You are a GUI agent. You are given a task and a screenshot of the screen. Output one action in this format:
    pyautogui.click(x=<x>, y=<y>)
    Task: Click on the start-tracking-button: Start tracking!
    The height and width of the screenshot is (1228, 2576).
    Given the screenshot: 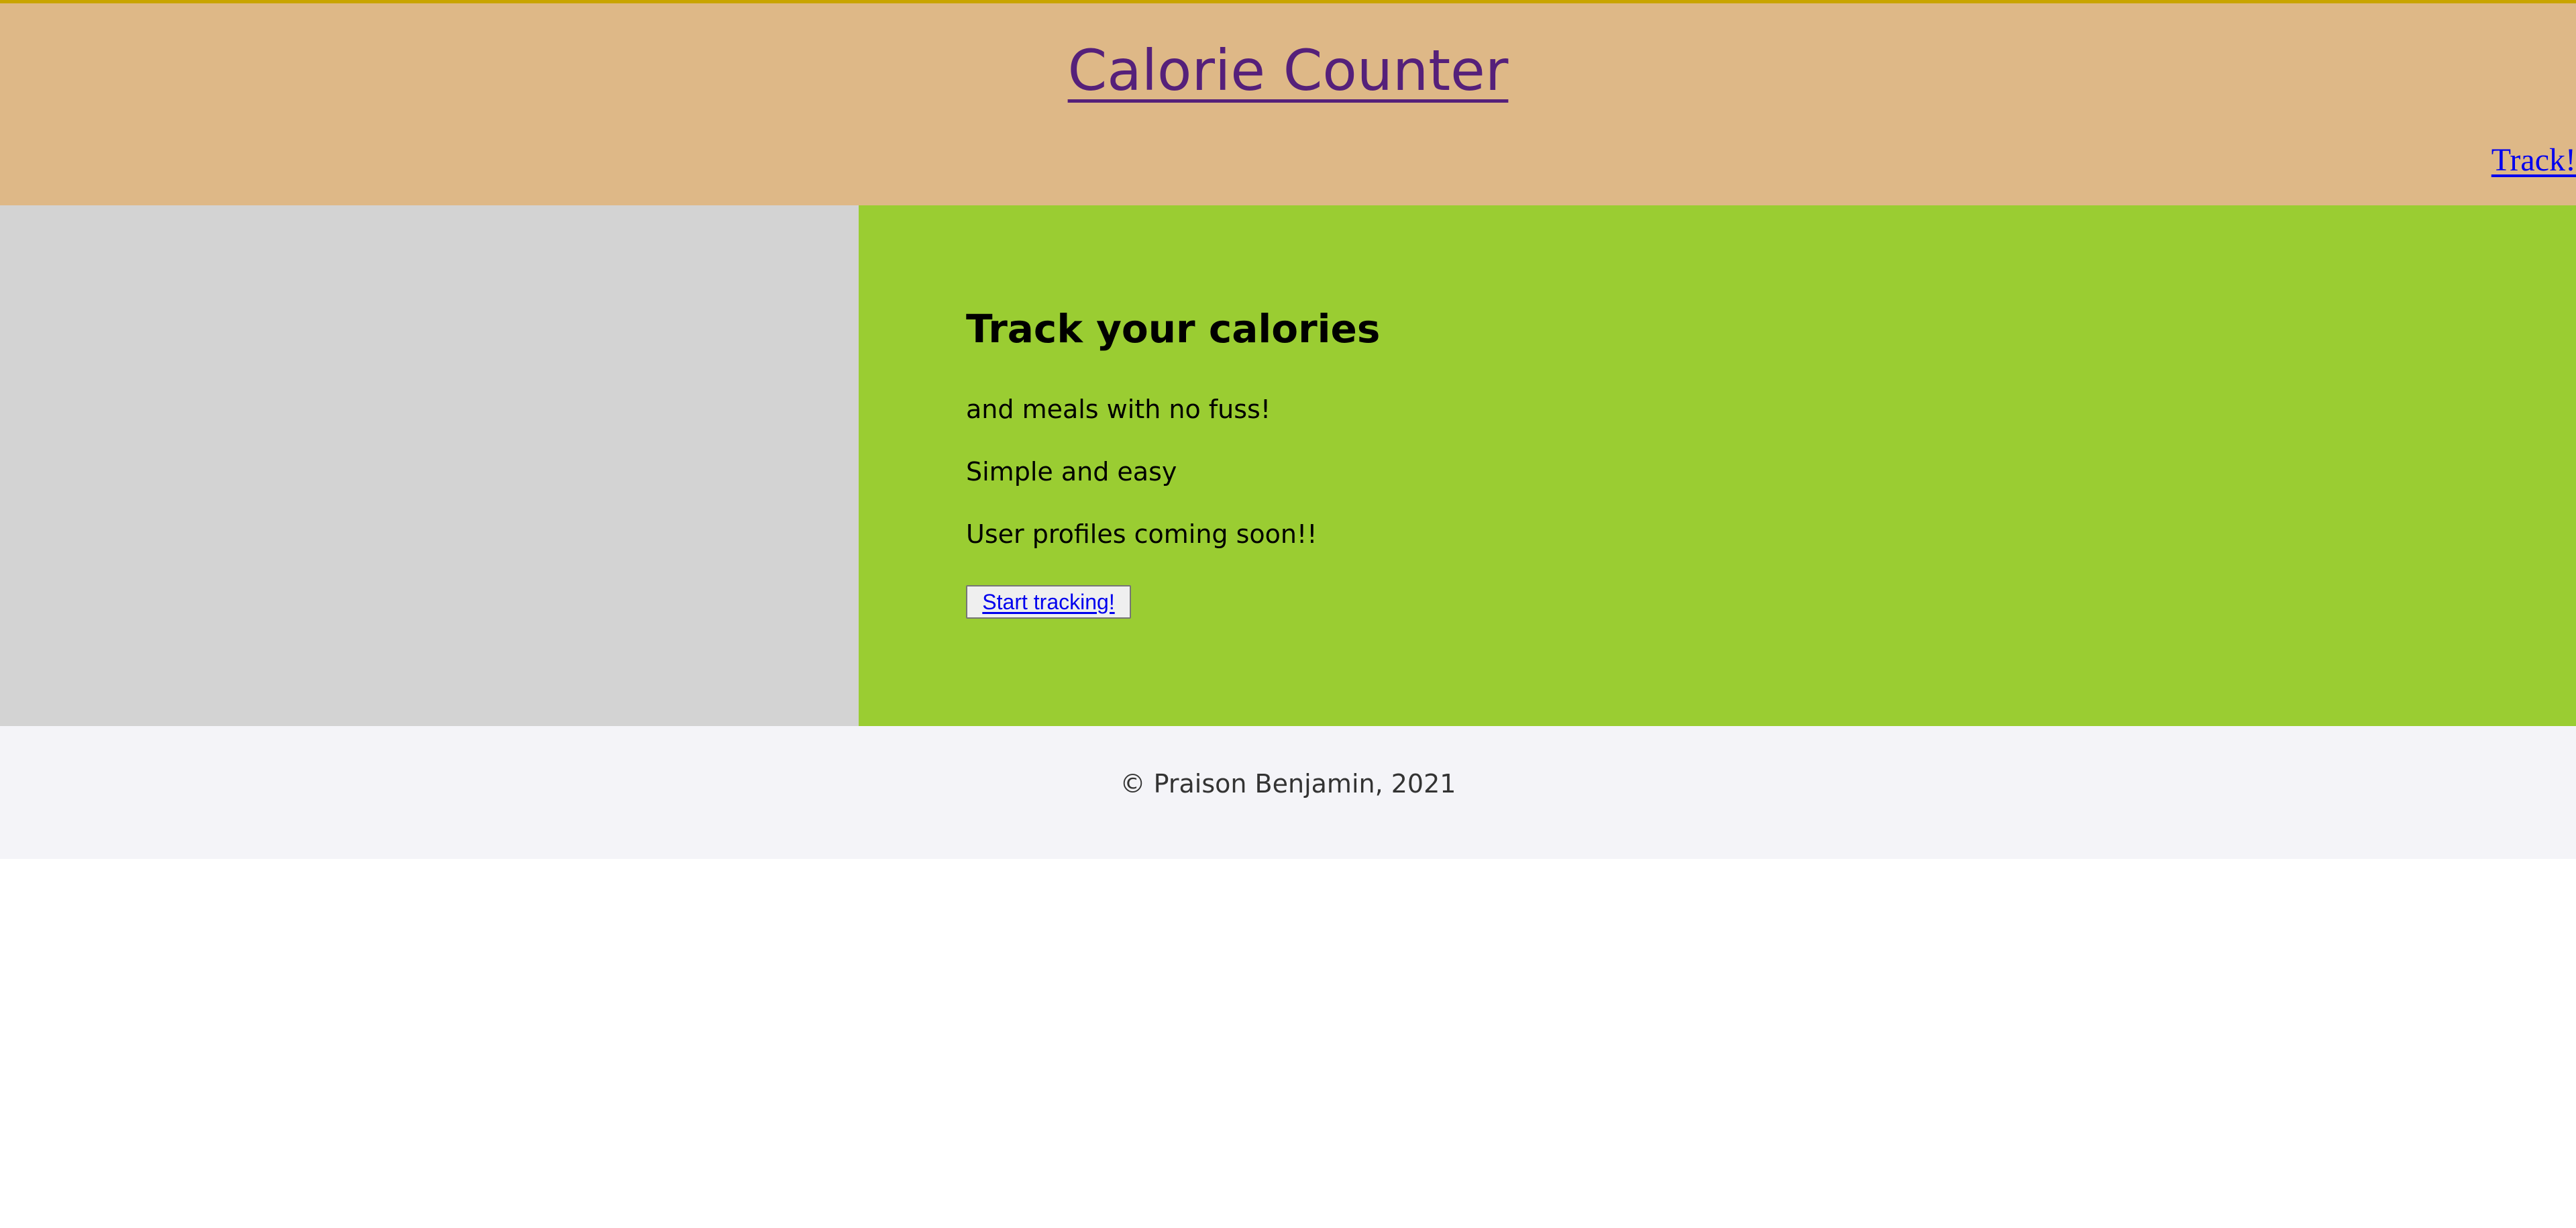 What is the action you would take?
    pyautogui.click(x=1048, y=602)
    